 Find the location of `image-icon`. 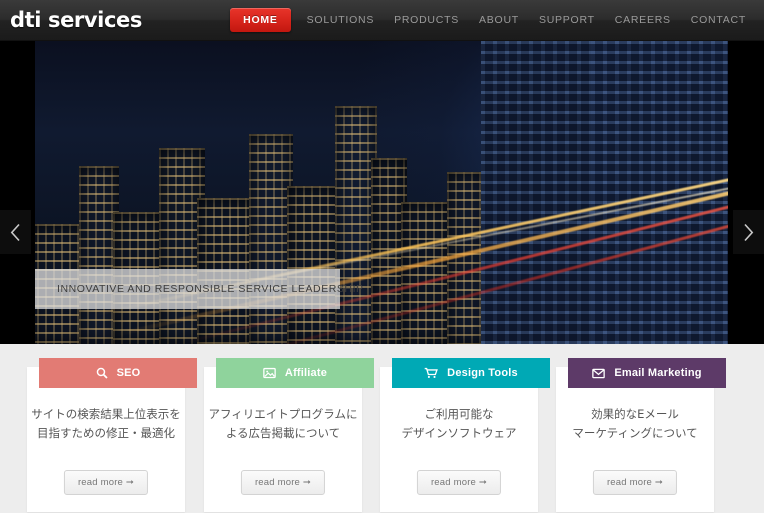

image-icon is located at coordinates (269, 373).